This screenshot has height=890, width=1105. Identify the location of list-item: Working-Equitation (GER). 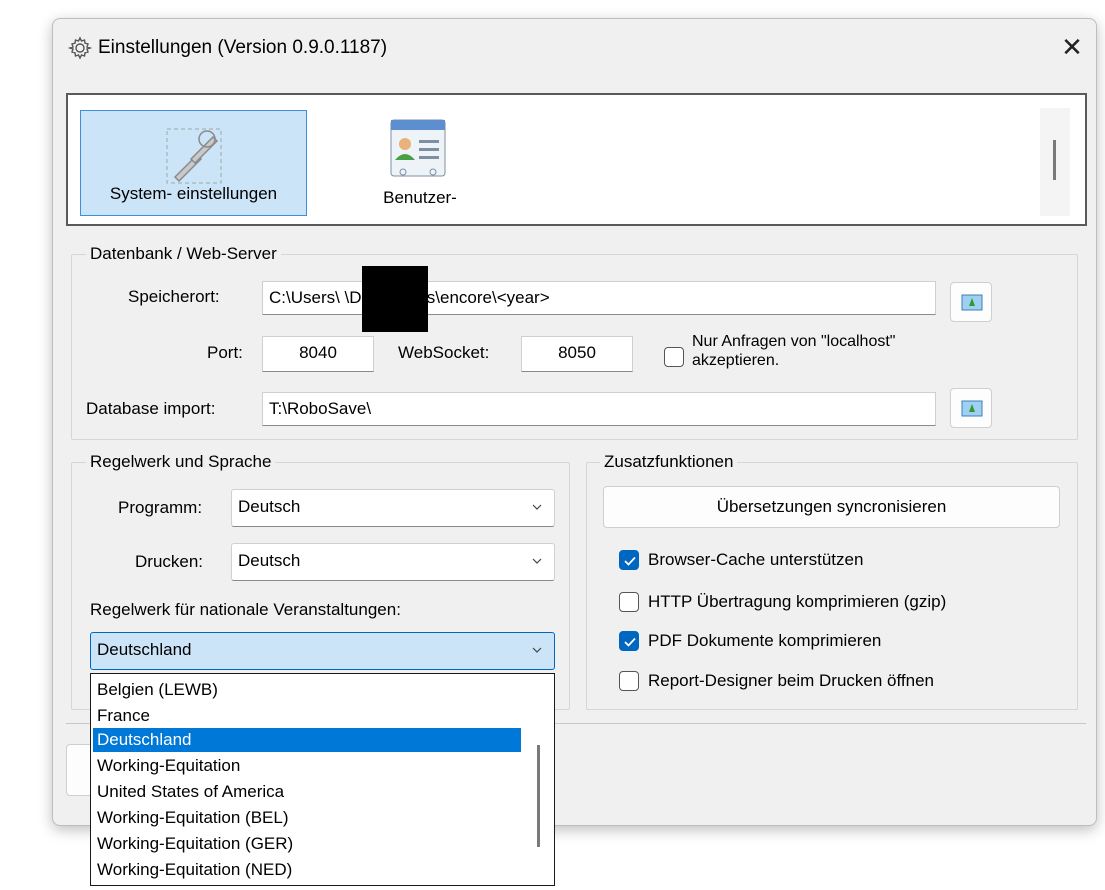
(307, 844).